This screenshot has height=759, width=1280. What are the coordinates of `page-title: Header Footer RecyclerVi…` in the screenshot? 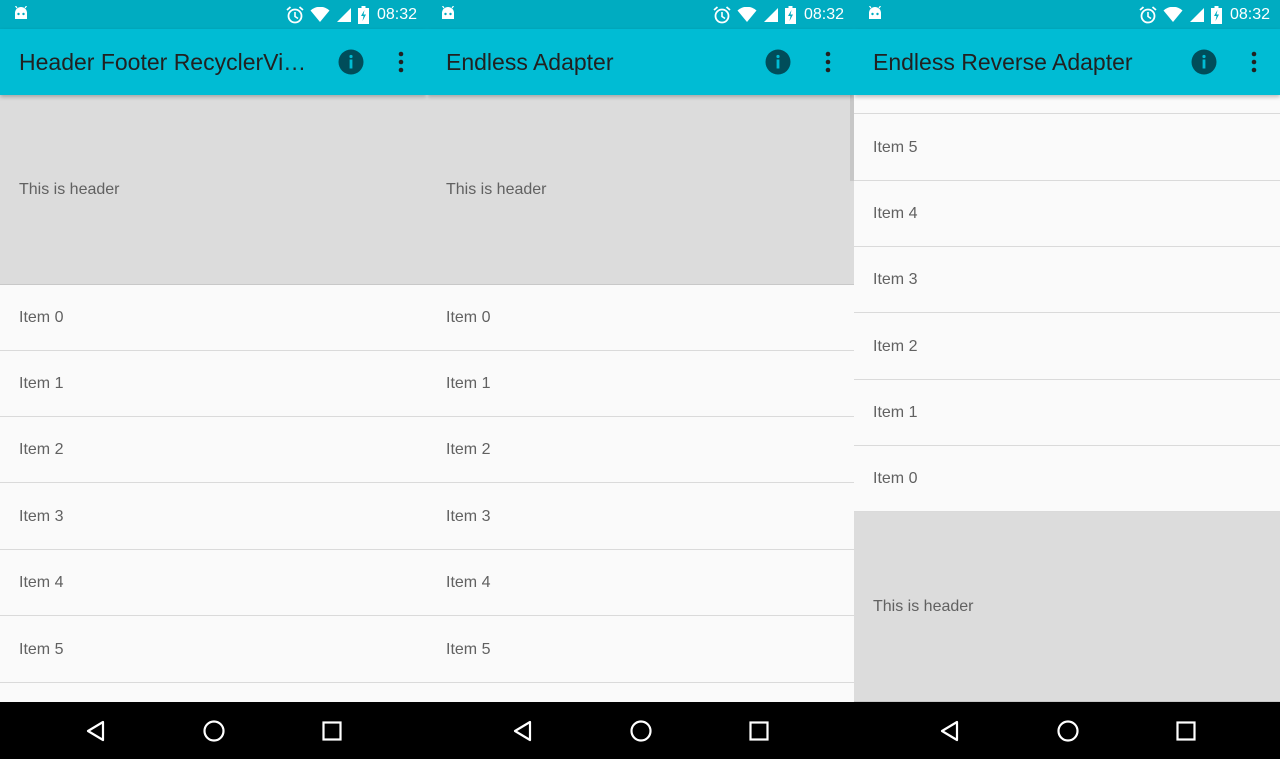 It's located at (163, 62).